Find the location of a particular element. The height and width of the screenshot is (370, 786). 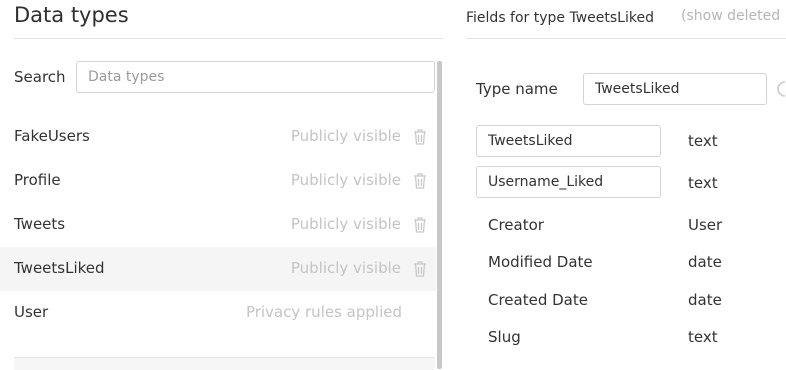

builtin-field-type: User is located at coordinates (705, 225).